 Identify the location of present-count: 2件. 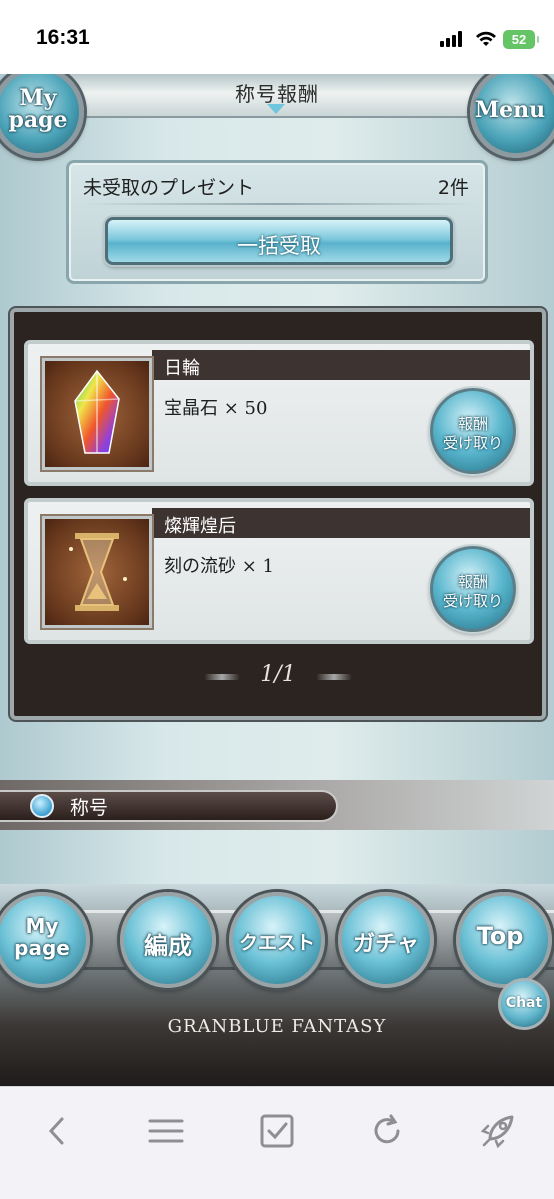
(453, 188).